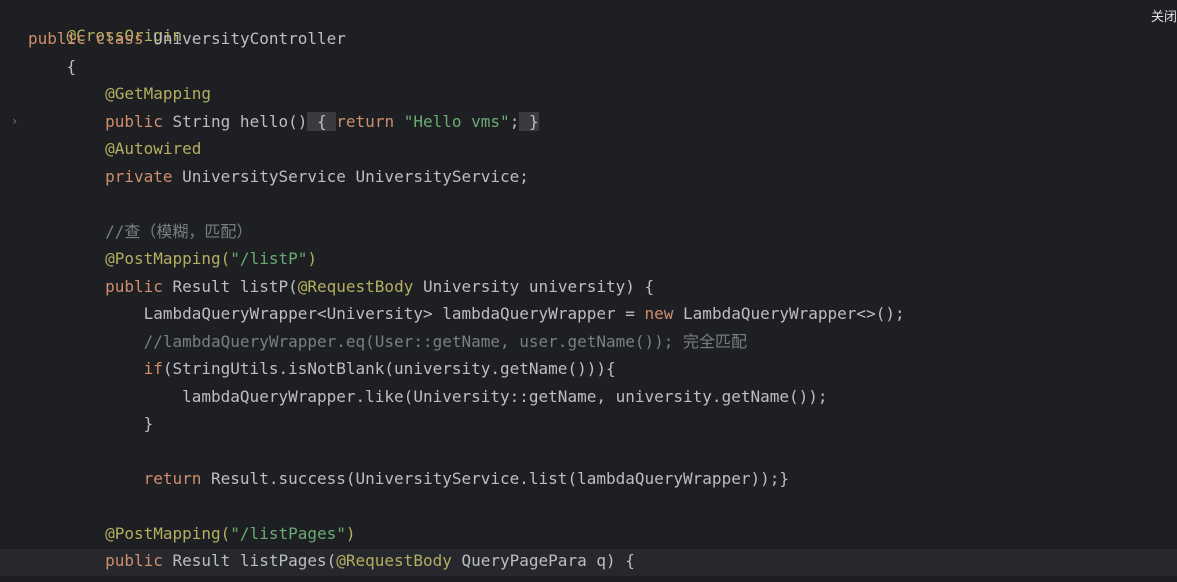 The image size is (1177, 582). What do you see at coordinates (71, 66) in the screenshot?
I see `brace: {` at bounding box center [71, 66].